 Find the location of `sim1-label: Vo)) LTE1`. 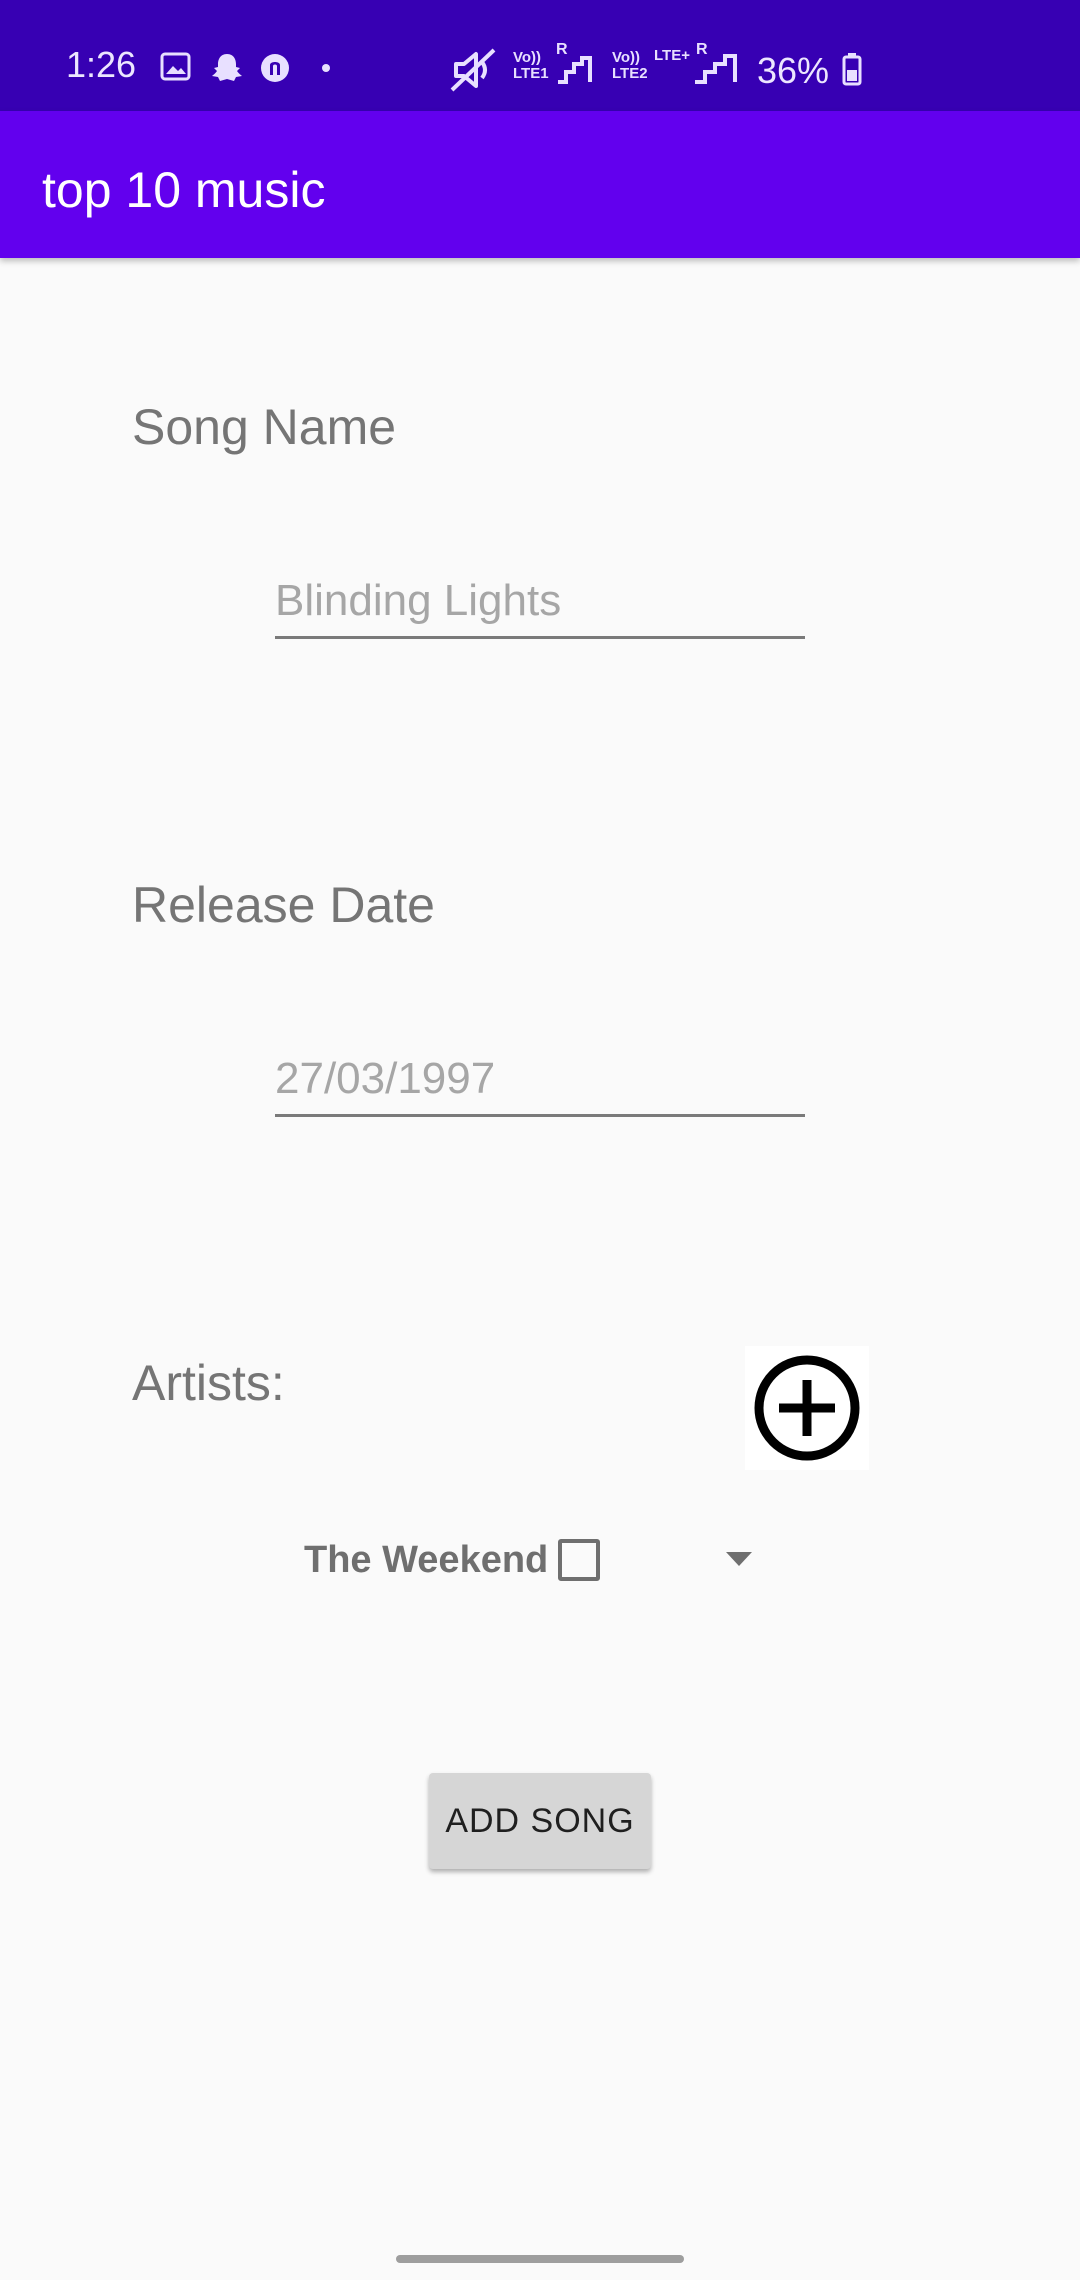

sim1-label: Vo)) LTE1 is located at coordinates (531, 65).